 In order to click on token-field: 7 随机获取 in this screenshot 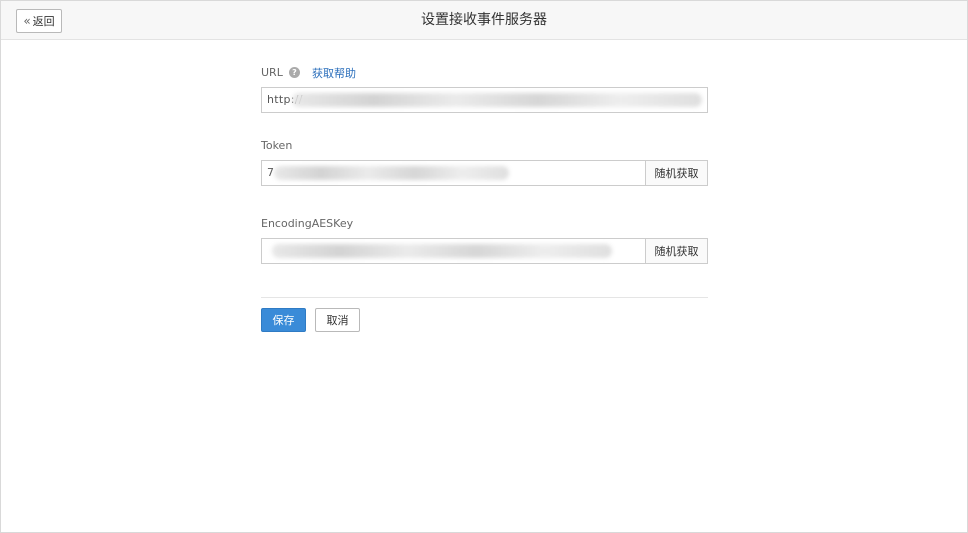, I will do `click(484, 173)`.